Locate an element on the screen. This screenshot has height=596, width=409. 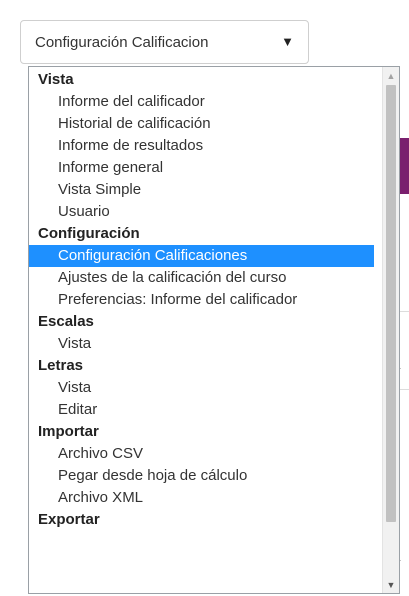
dropdown-option: Usuario is located at coordinates (201, 212).